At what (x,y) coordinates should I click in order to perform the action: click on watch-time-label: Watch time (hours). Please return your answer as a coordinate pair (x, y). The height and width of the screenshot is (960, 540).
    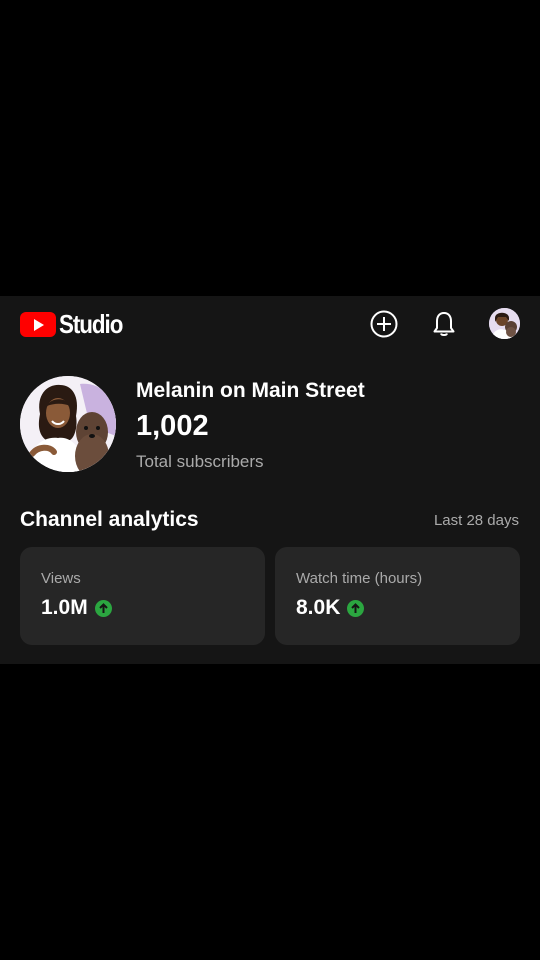
    Looking at the image, I should click on (359, 578).